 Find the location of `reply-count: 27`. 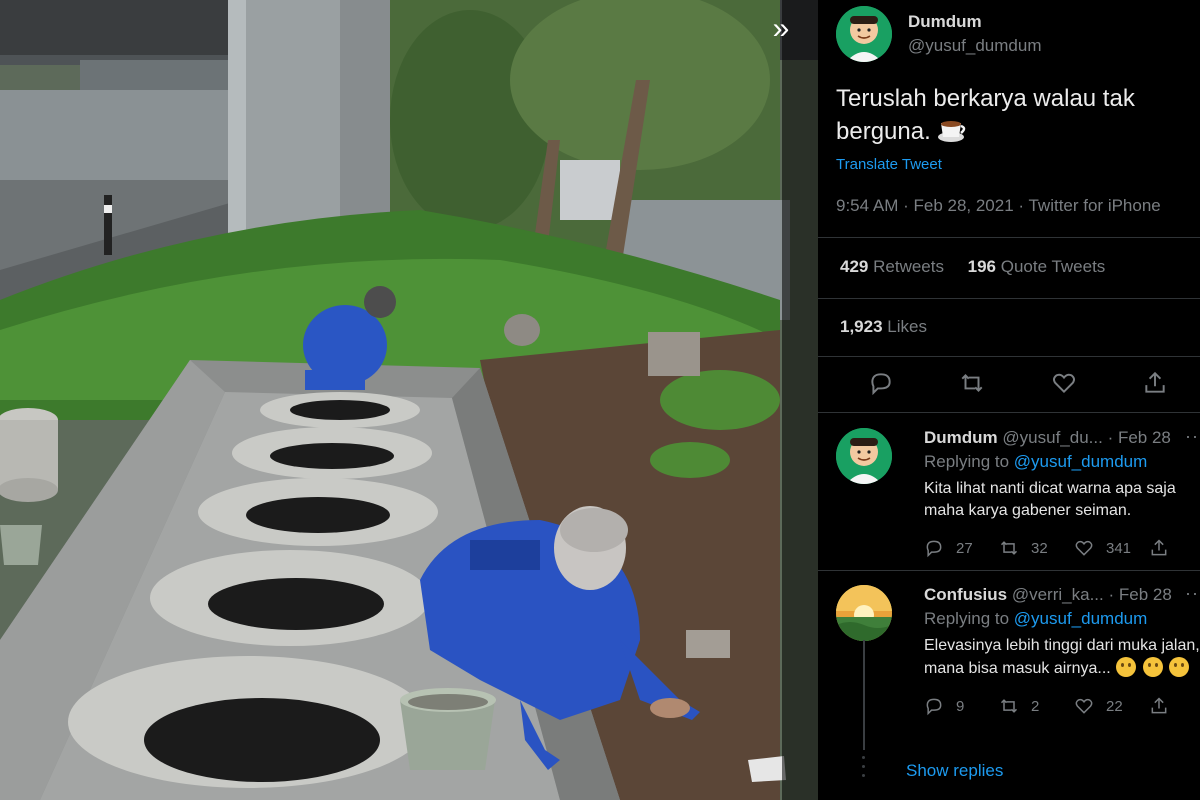

reply-count: 27 is located at coordinates (964, 548).